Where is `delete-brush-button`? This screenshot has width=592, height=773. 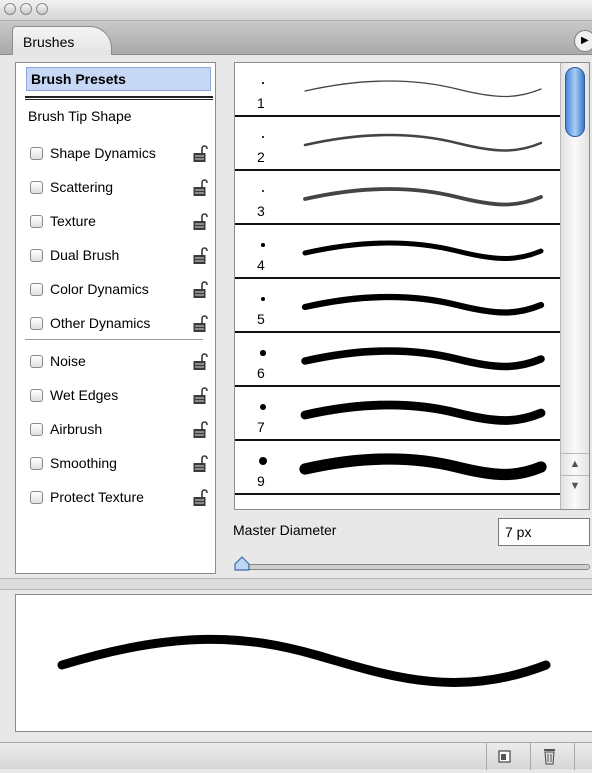 delete-brush-button is located at coordinates (548, 756).